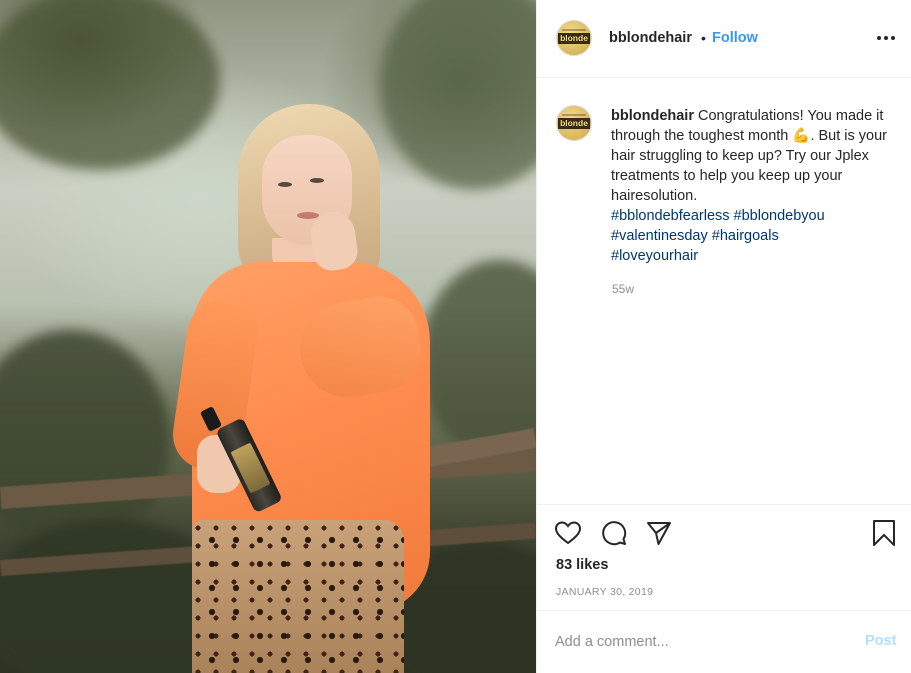 This screenshot has height=673, width=911. I want to click on flexed-biceps-icon: 💪, so click(801, 136).